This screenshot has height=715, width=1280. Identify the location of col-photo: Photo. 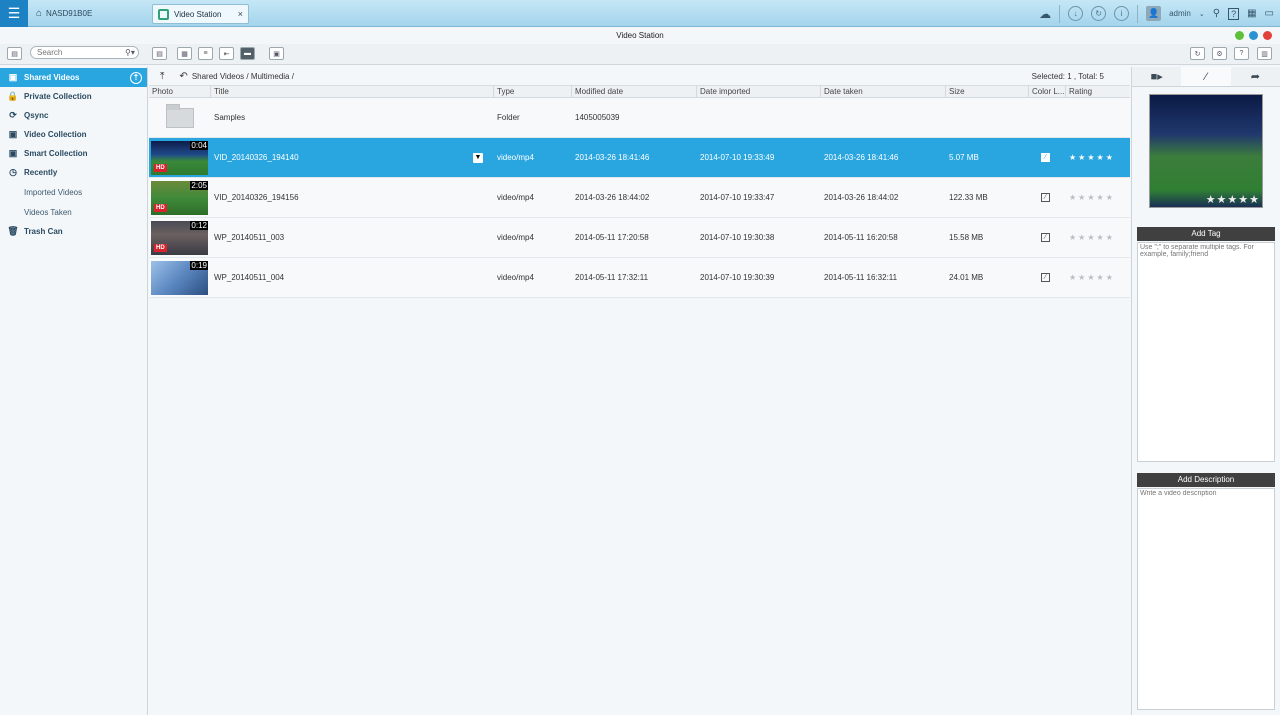
(180, 91).